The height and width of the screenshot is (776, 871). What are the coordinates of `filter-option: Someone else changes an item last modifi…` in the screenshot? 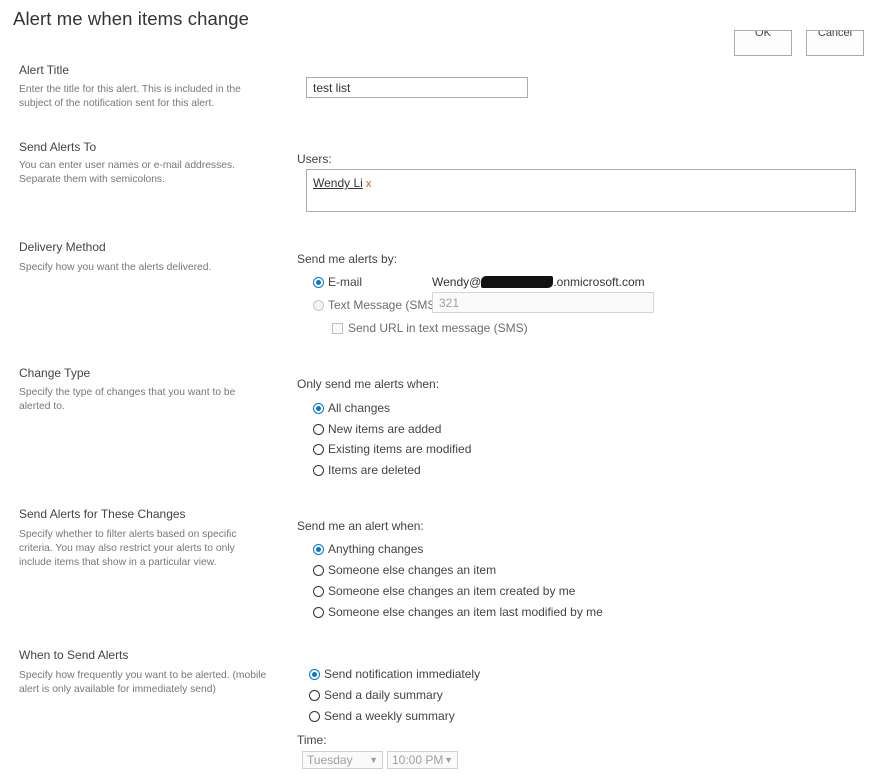 It's located at (458, 612).